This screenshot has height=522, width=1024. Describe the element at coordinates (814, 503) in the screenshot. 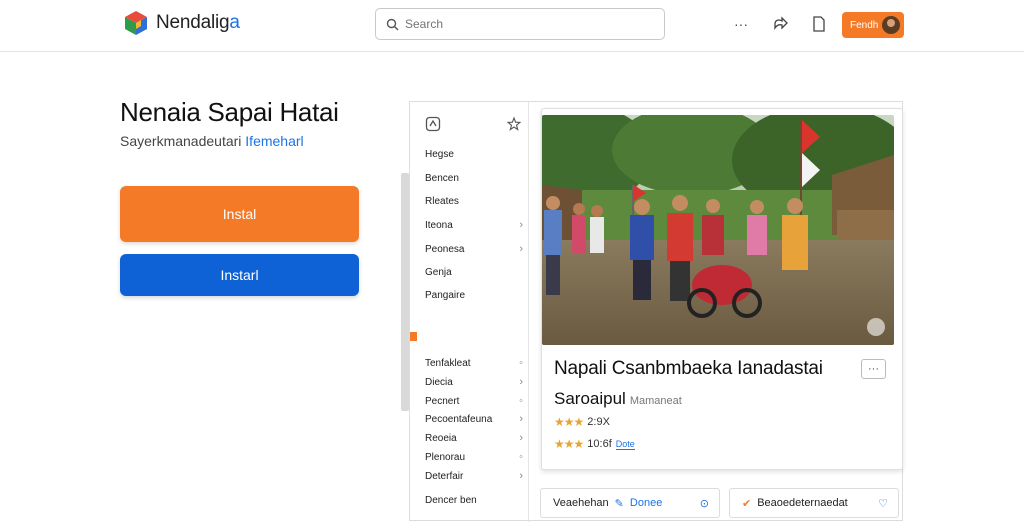

I see `bottom-card: ✔ Beaoedeternaedat ♡` at that location.